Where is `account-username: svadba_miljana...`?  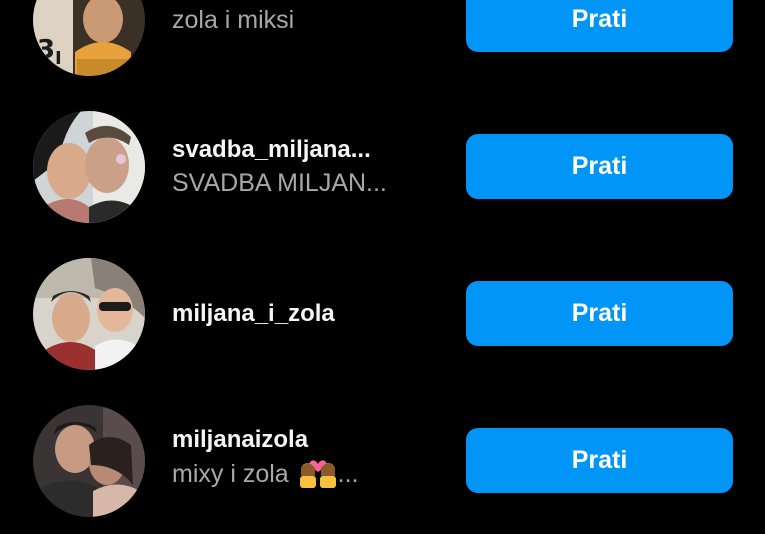 account-username: svadba_miljana... is located at coordinates (271, 149).